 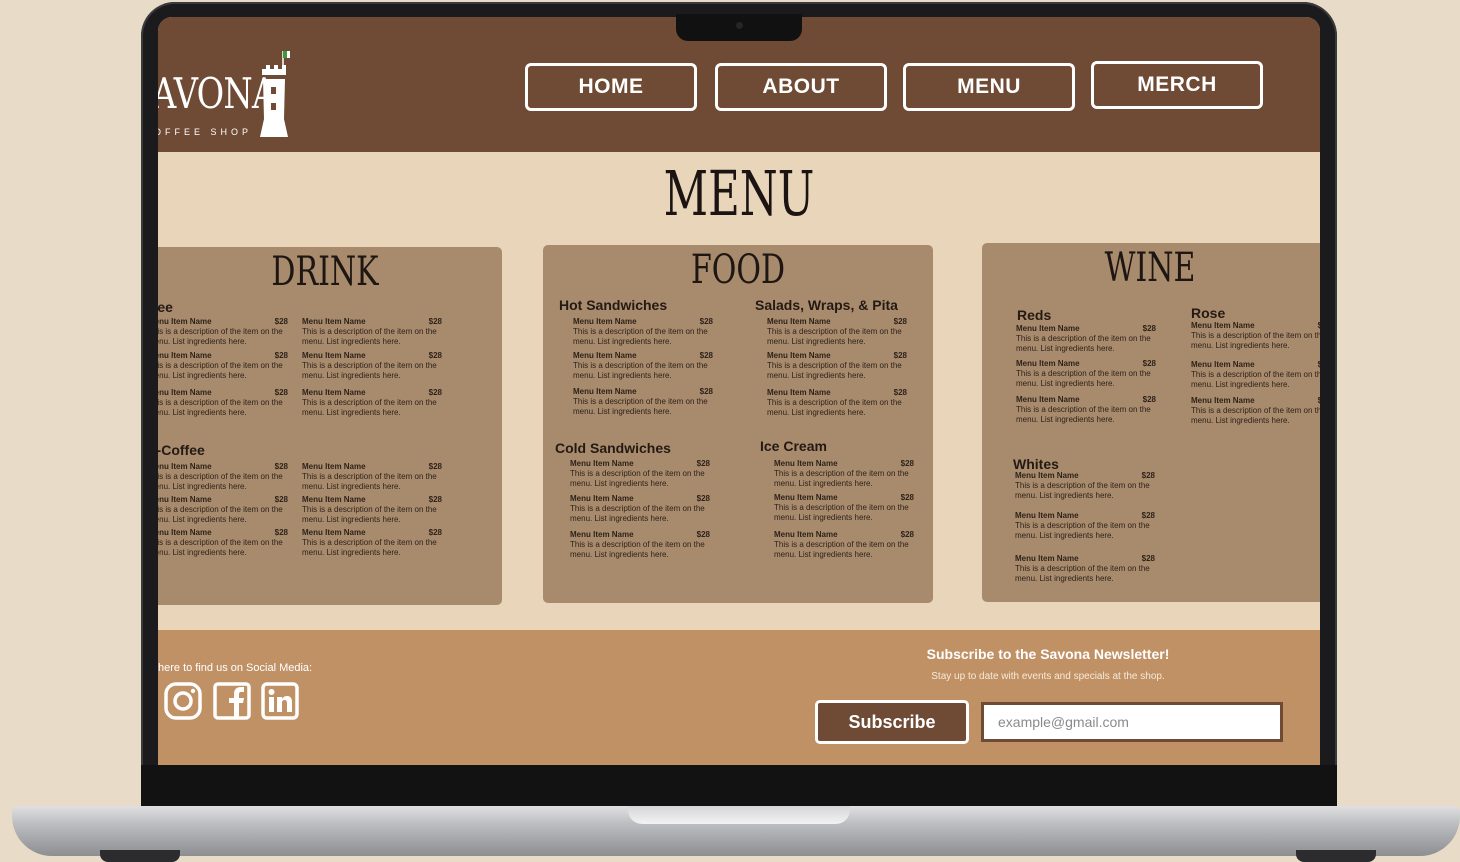 I want to click on nav-menu-button: MENU, so click(x=989, y=87).